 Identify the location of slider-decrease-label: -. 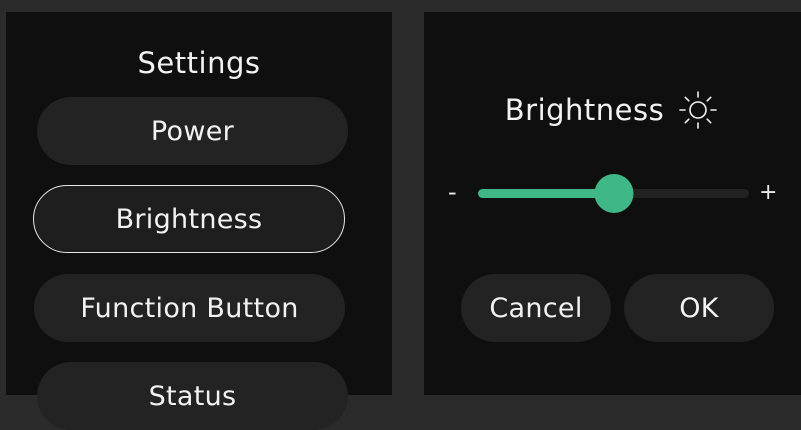
(452, 192).